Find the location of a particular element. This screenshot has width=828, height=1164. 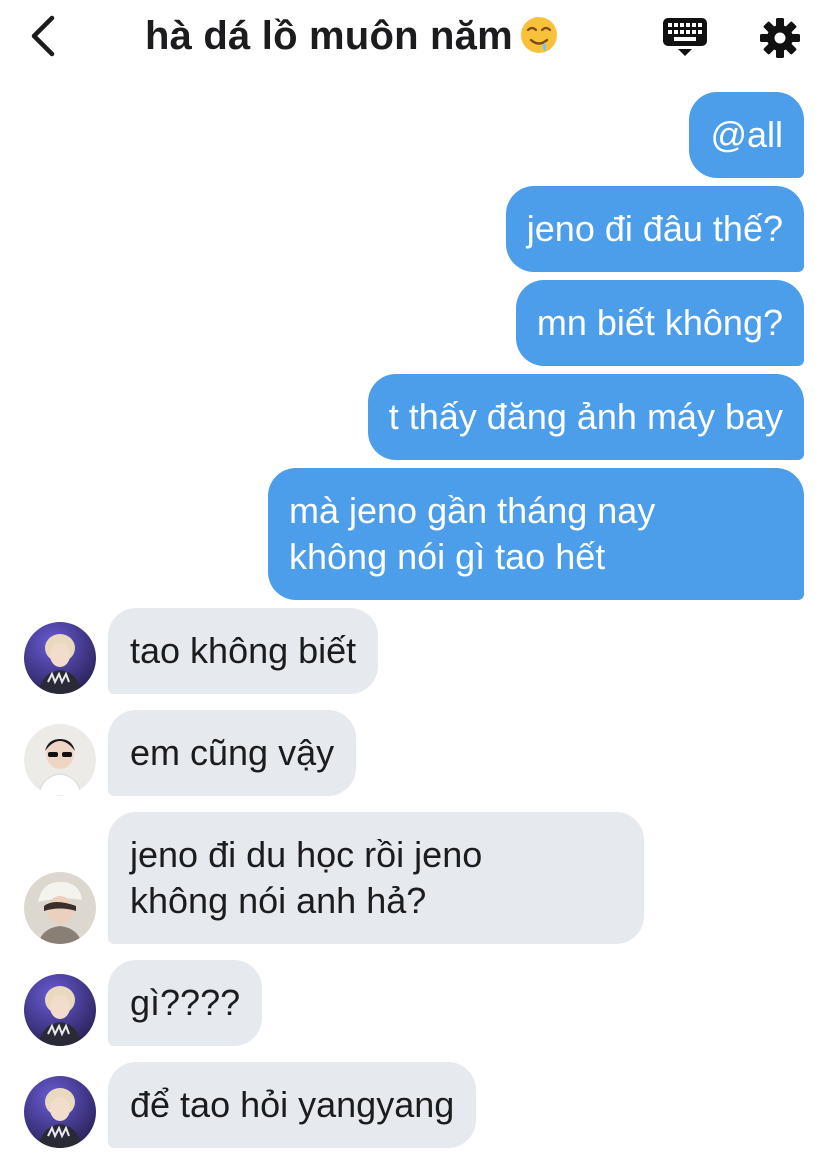

keyboard-button is located at coordinates (685, 36).